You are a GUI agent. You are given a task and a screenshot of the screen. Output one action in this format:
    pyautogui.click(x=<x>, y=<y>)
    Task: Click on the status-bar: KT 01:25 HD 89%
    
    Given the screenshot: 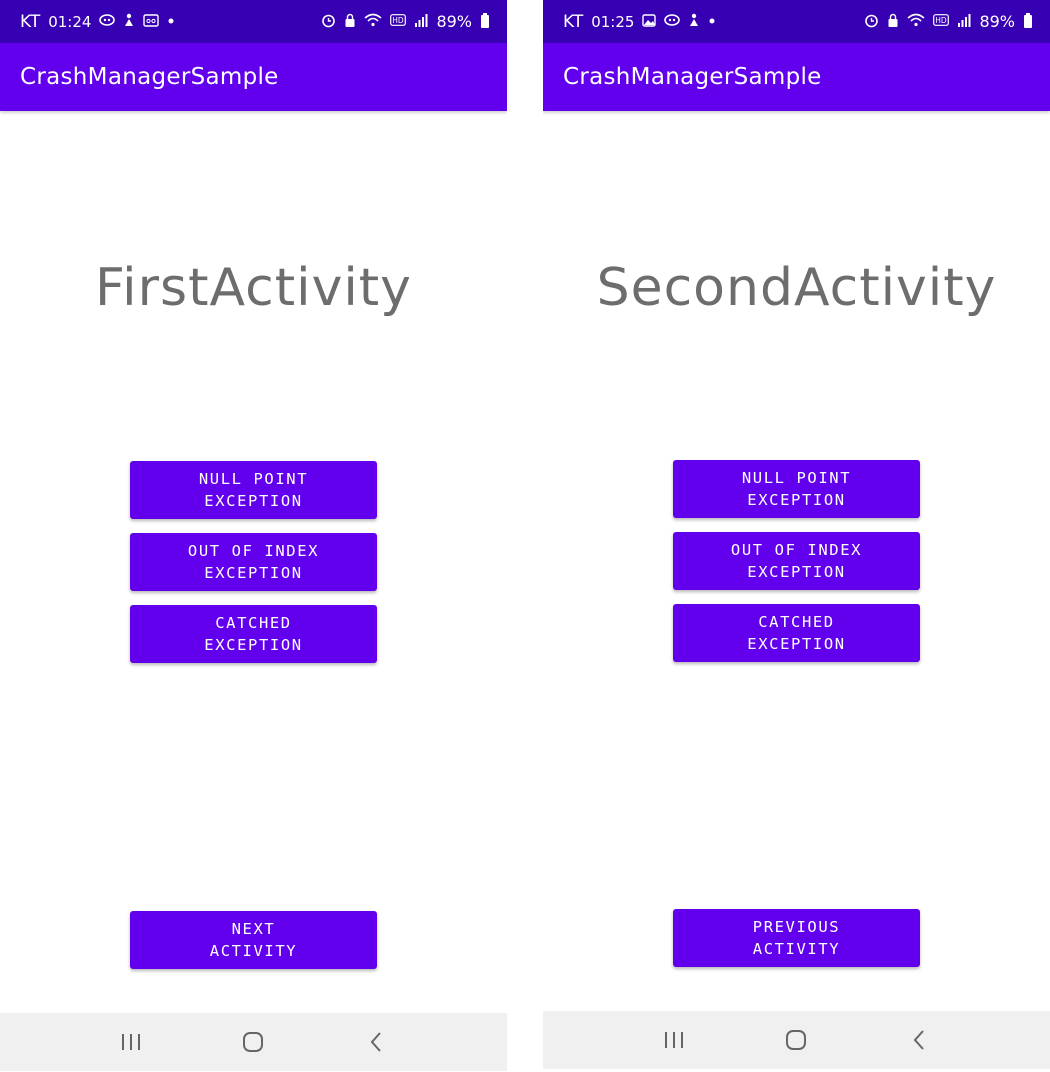 What is the action you would take?
    pyautogui.click(x=796, y=21)
    